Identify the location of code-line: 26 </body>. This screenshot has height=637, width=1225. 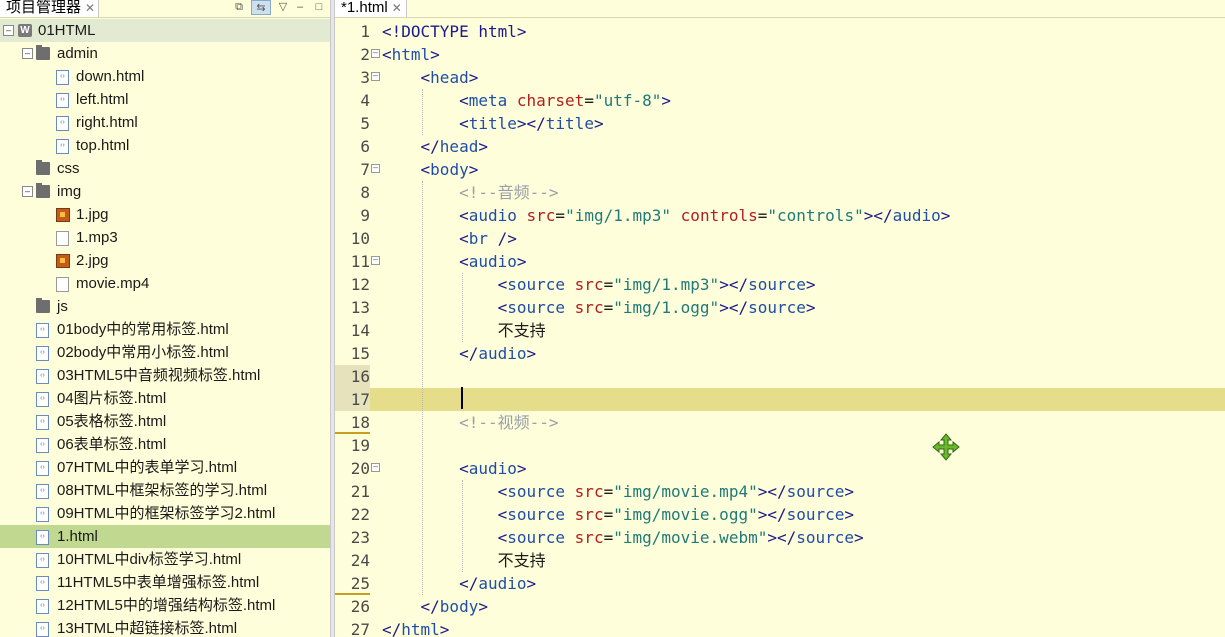
(780, 606).